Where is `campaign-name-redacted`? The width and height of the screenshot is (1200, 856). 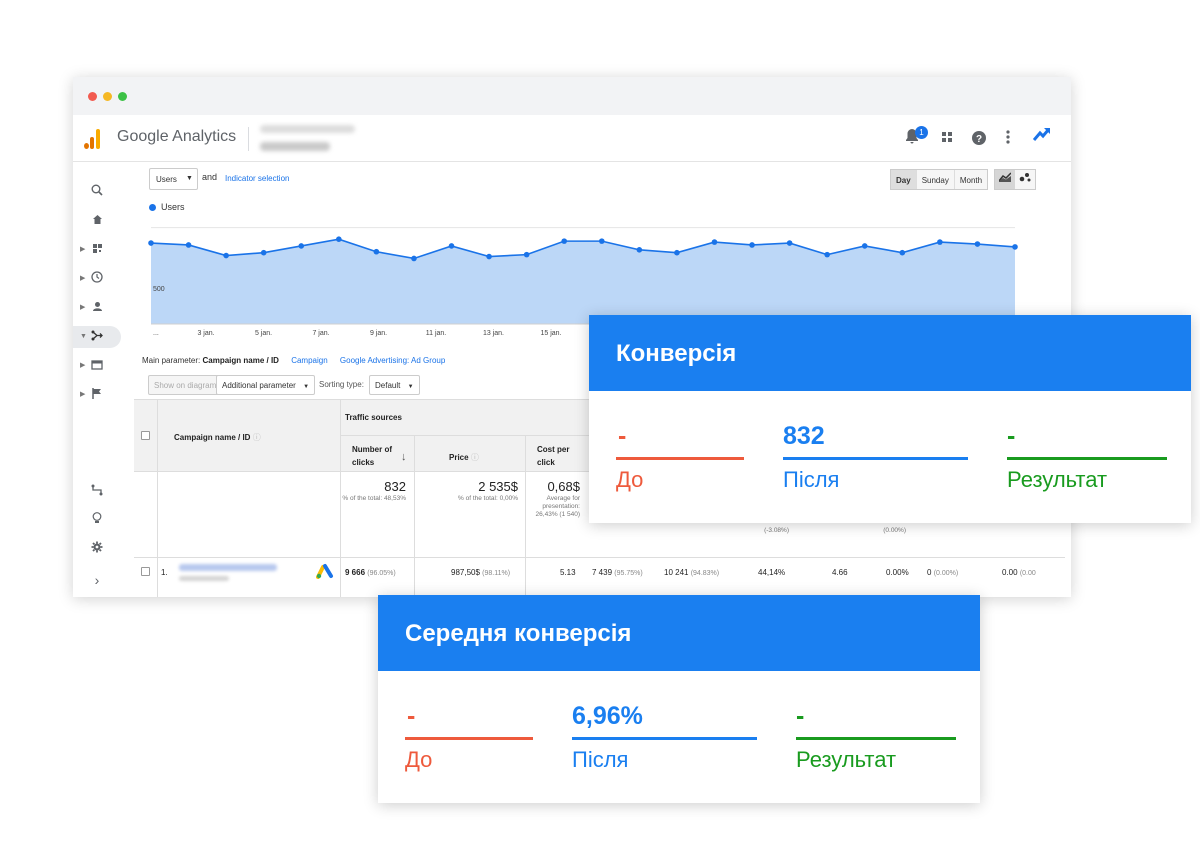 campaign-name-redacted is located at coordinates (228, 567).